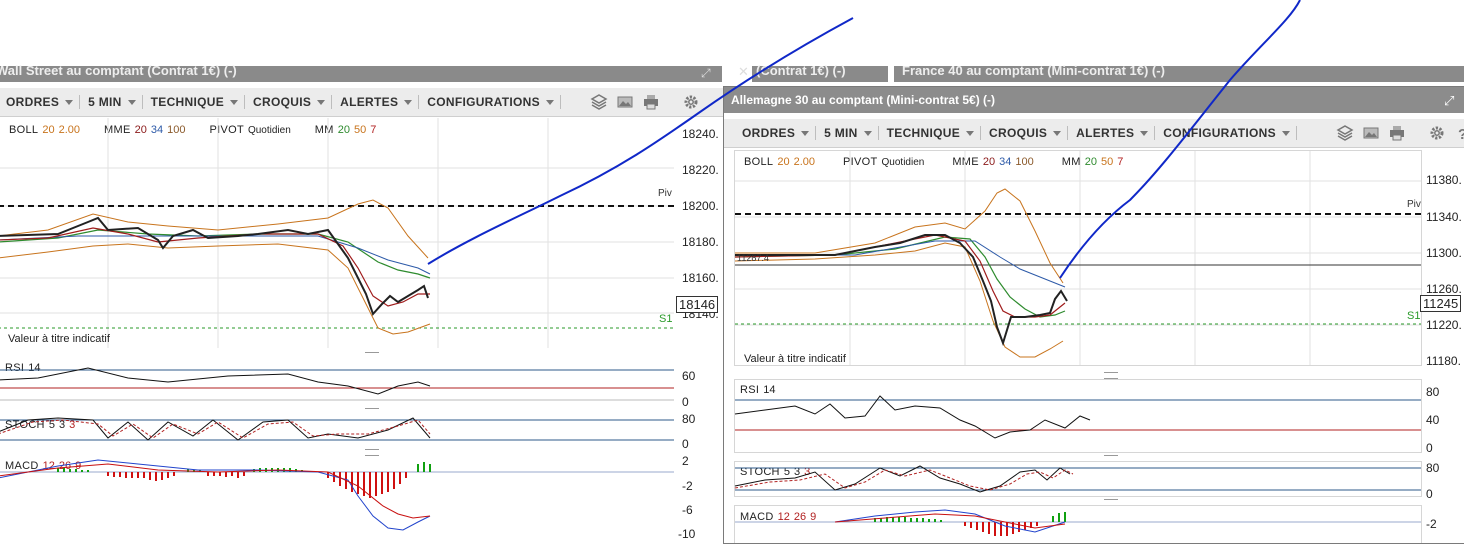 The image size is (1464, 544). What do you see at coordinates (697, 304) in the screenshot?
I see `current-price-box: 18146` at bounding box center [697, 304].